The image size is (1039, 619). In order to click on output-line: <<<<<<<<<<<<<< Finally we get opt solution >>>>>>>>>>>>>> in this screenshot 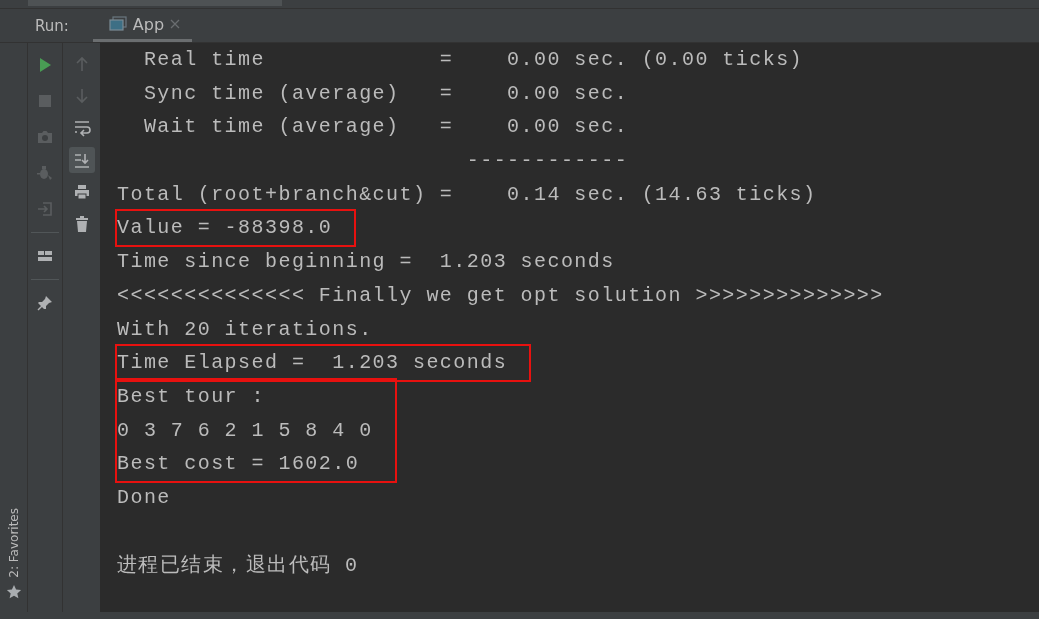, I will do `click(500, 295)`.